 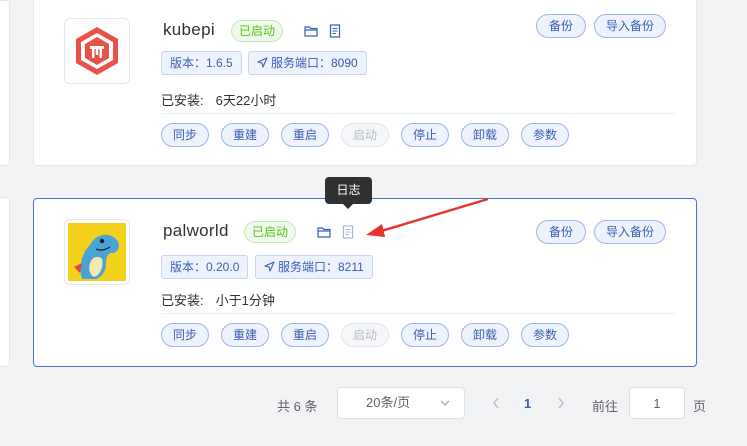 I want to click on chevron-down-icon, so click(x=445, y=403).